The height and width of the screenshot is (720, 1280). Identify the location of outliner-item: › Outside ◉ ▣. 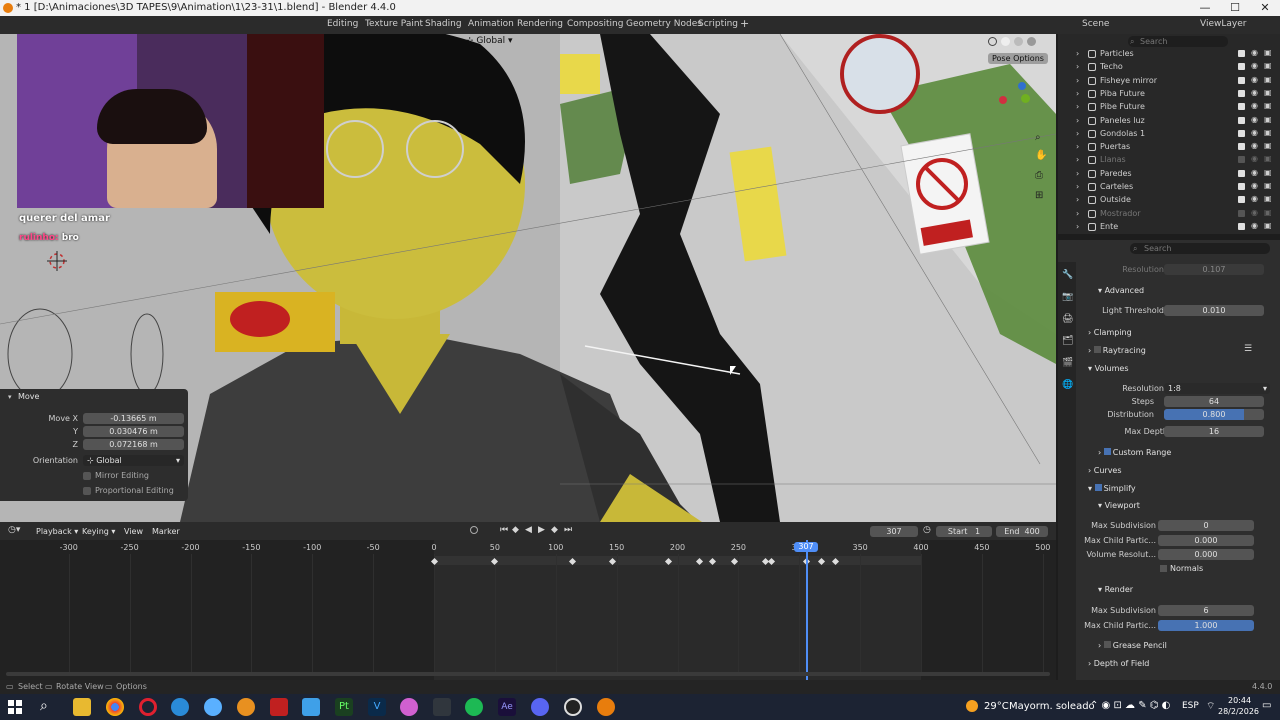
(1169, 200).